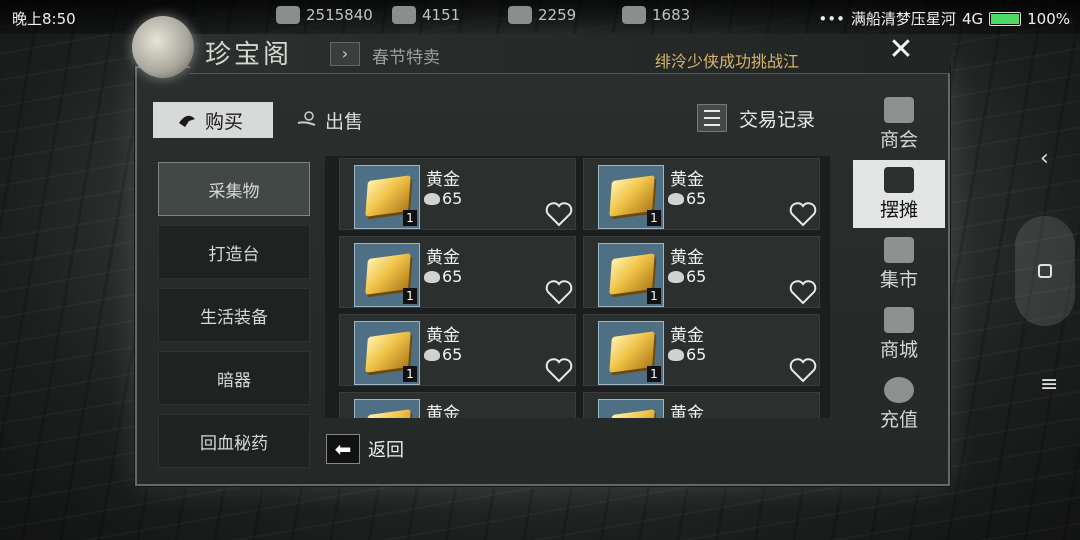 The height and width of the screenshot is (540, 1080). I want to click on film-reel-icon, so click(288, 15).